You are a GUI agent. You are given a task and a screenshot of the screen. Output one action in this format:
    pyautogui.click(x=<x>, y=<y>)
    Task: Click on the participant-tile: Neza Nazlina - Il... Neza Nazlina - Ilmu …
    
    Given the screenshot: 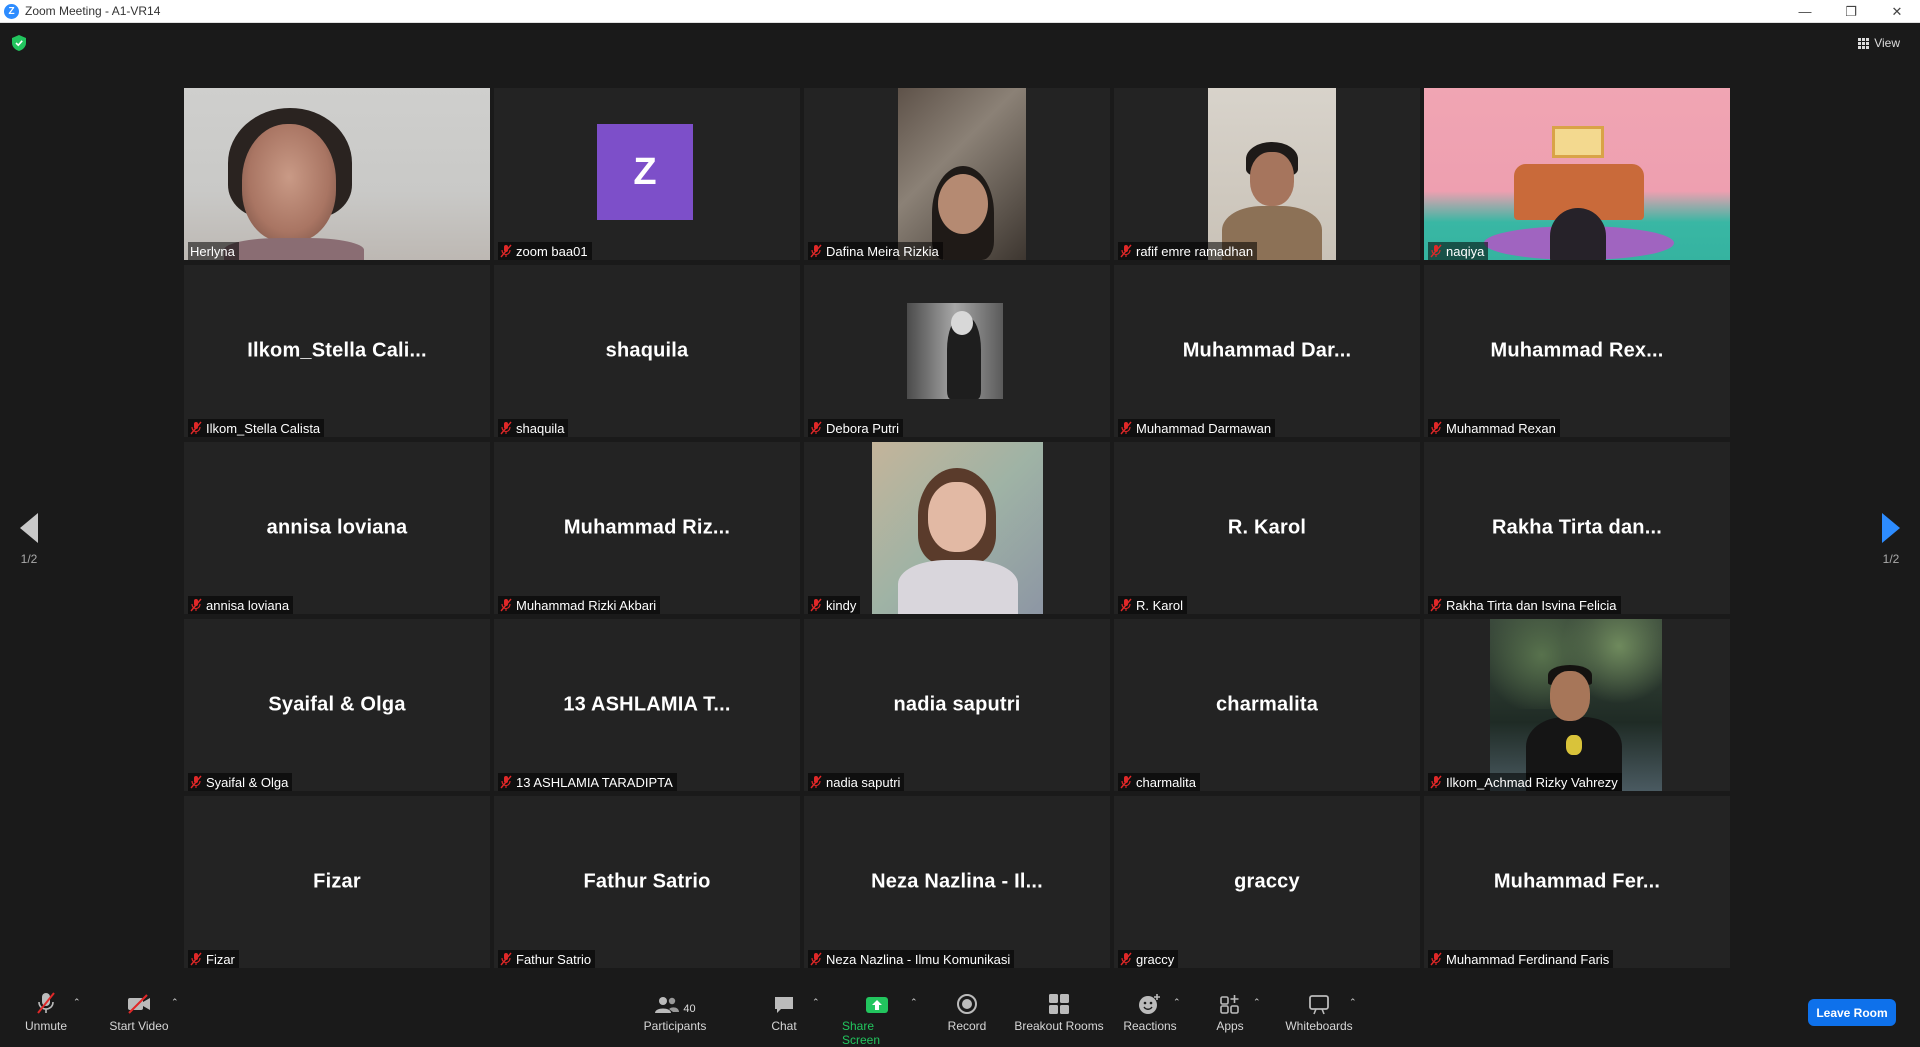 What is the action you would take?
    pyautogui.click(x=957, y=882)
    